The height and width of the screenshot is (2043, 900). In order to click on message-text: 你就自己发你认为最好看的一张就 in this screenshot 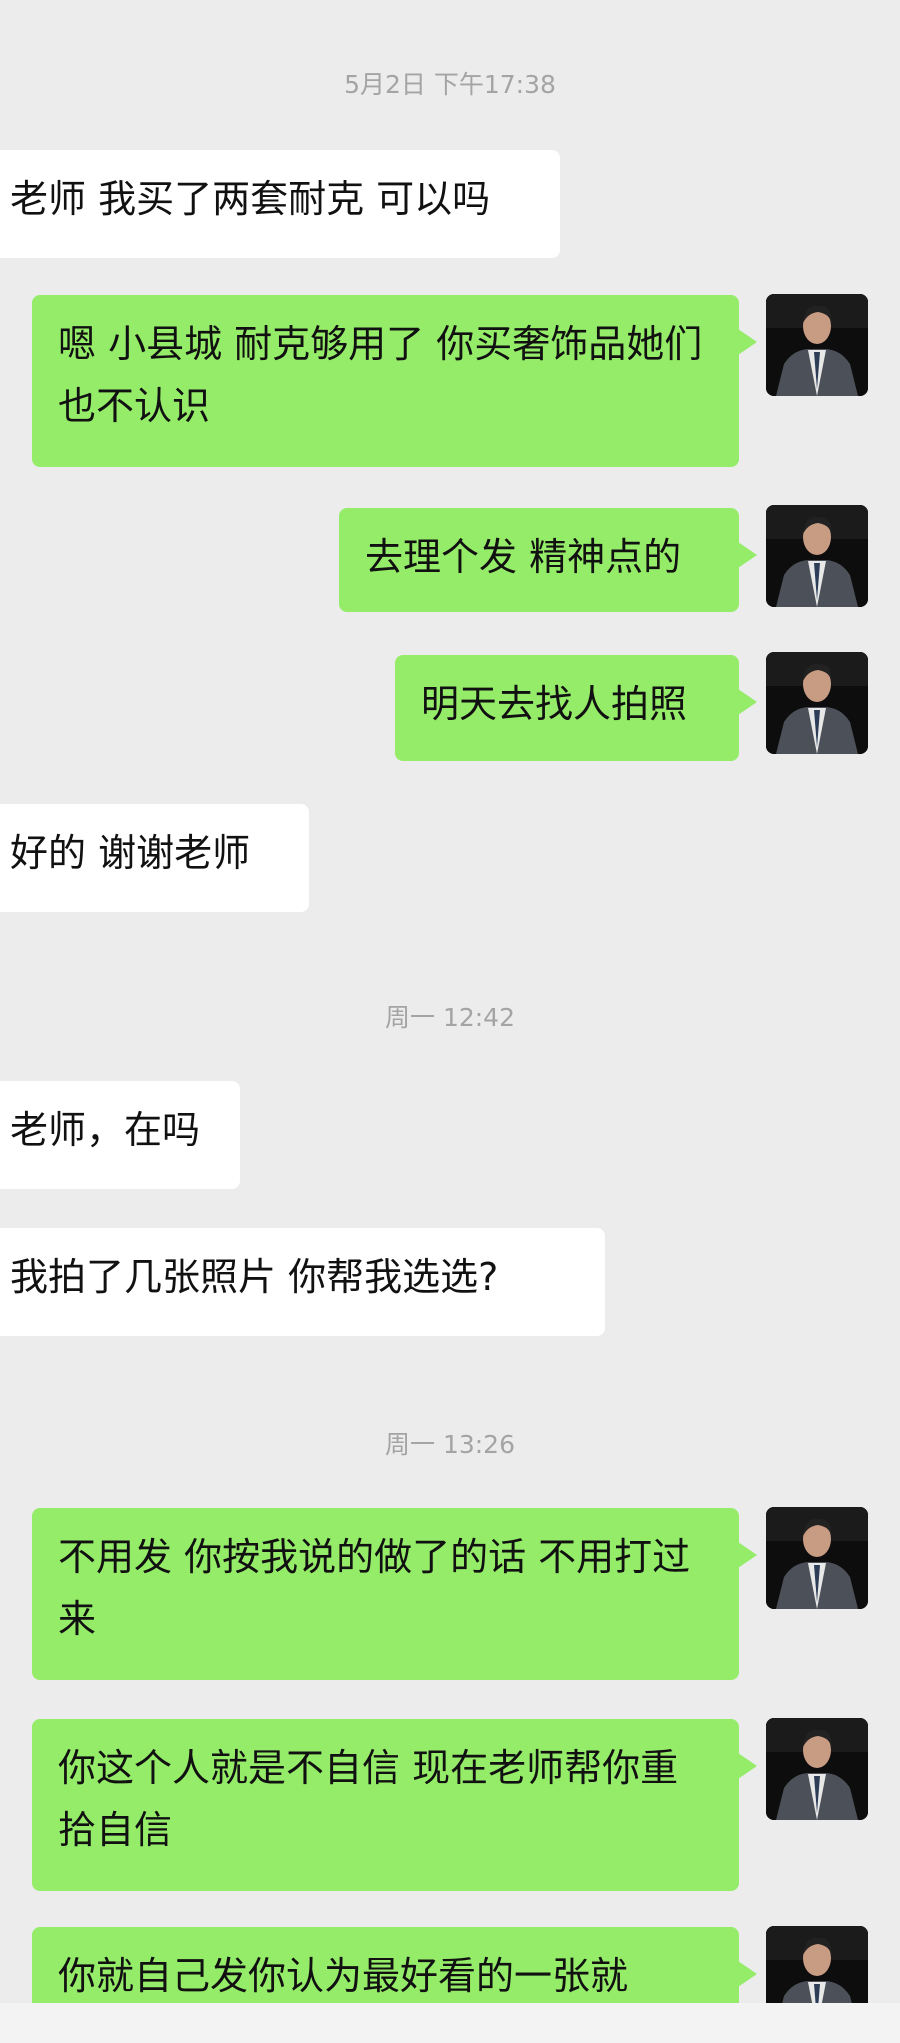, I will do `click(343, 1976)`.